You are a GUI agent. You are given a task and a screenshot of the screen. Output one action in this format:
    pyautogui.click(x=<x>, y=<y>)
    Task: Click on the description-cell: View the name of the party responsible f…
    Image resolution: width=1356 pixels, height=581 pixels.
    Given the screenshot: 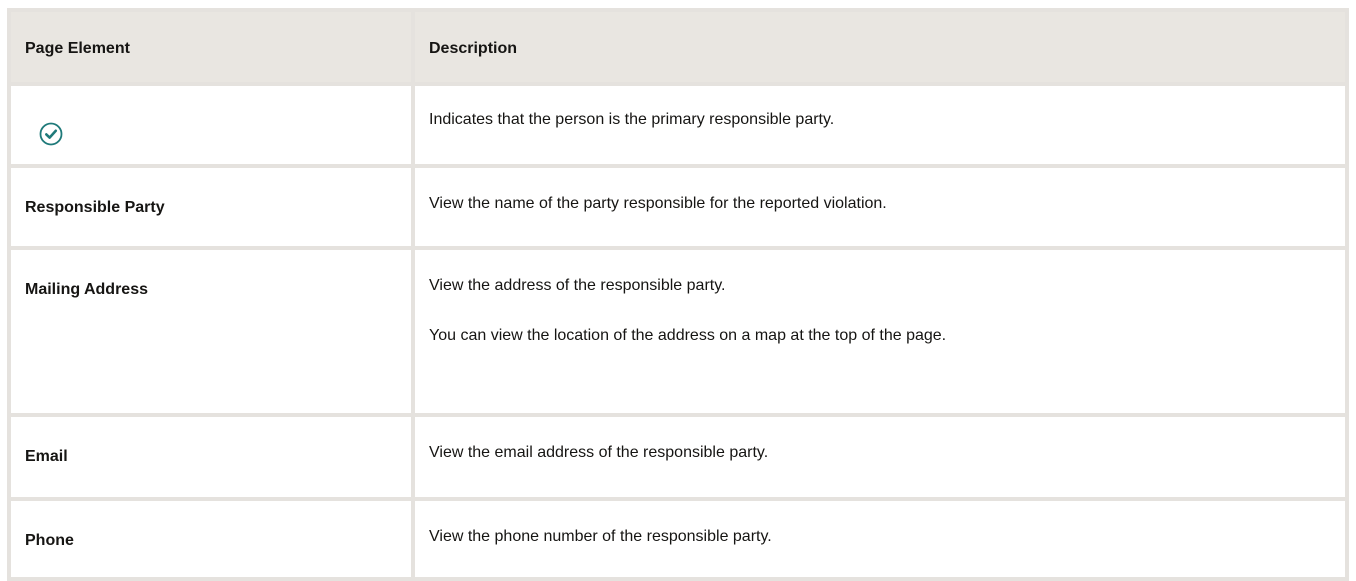 What is the action you would take?
    pyautogui.click(x=882, y=207)
    